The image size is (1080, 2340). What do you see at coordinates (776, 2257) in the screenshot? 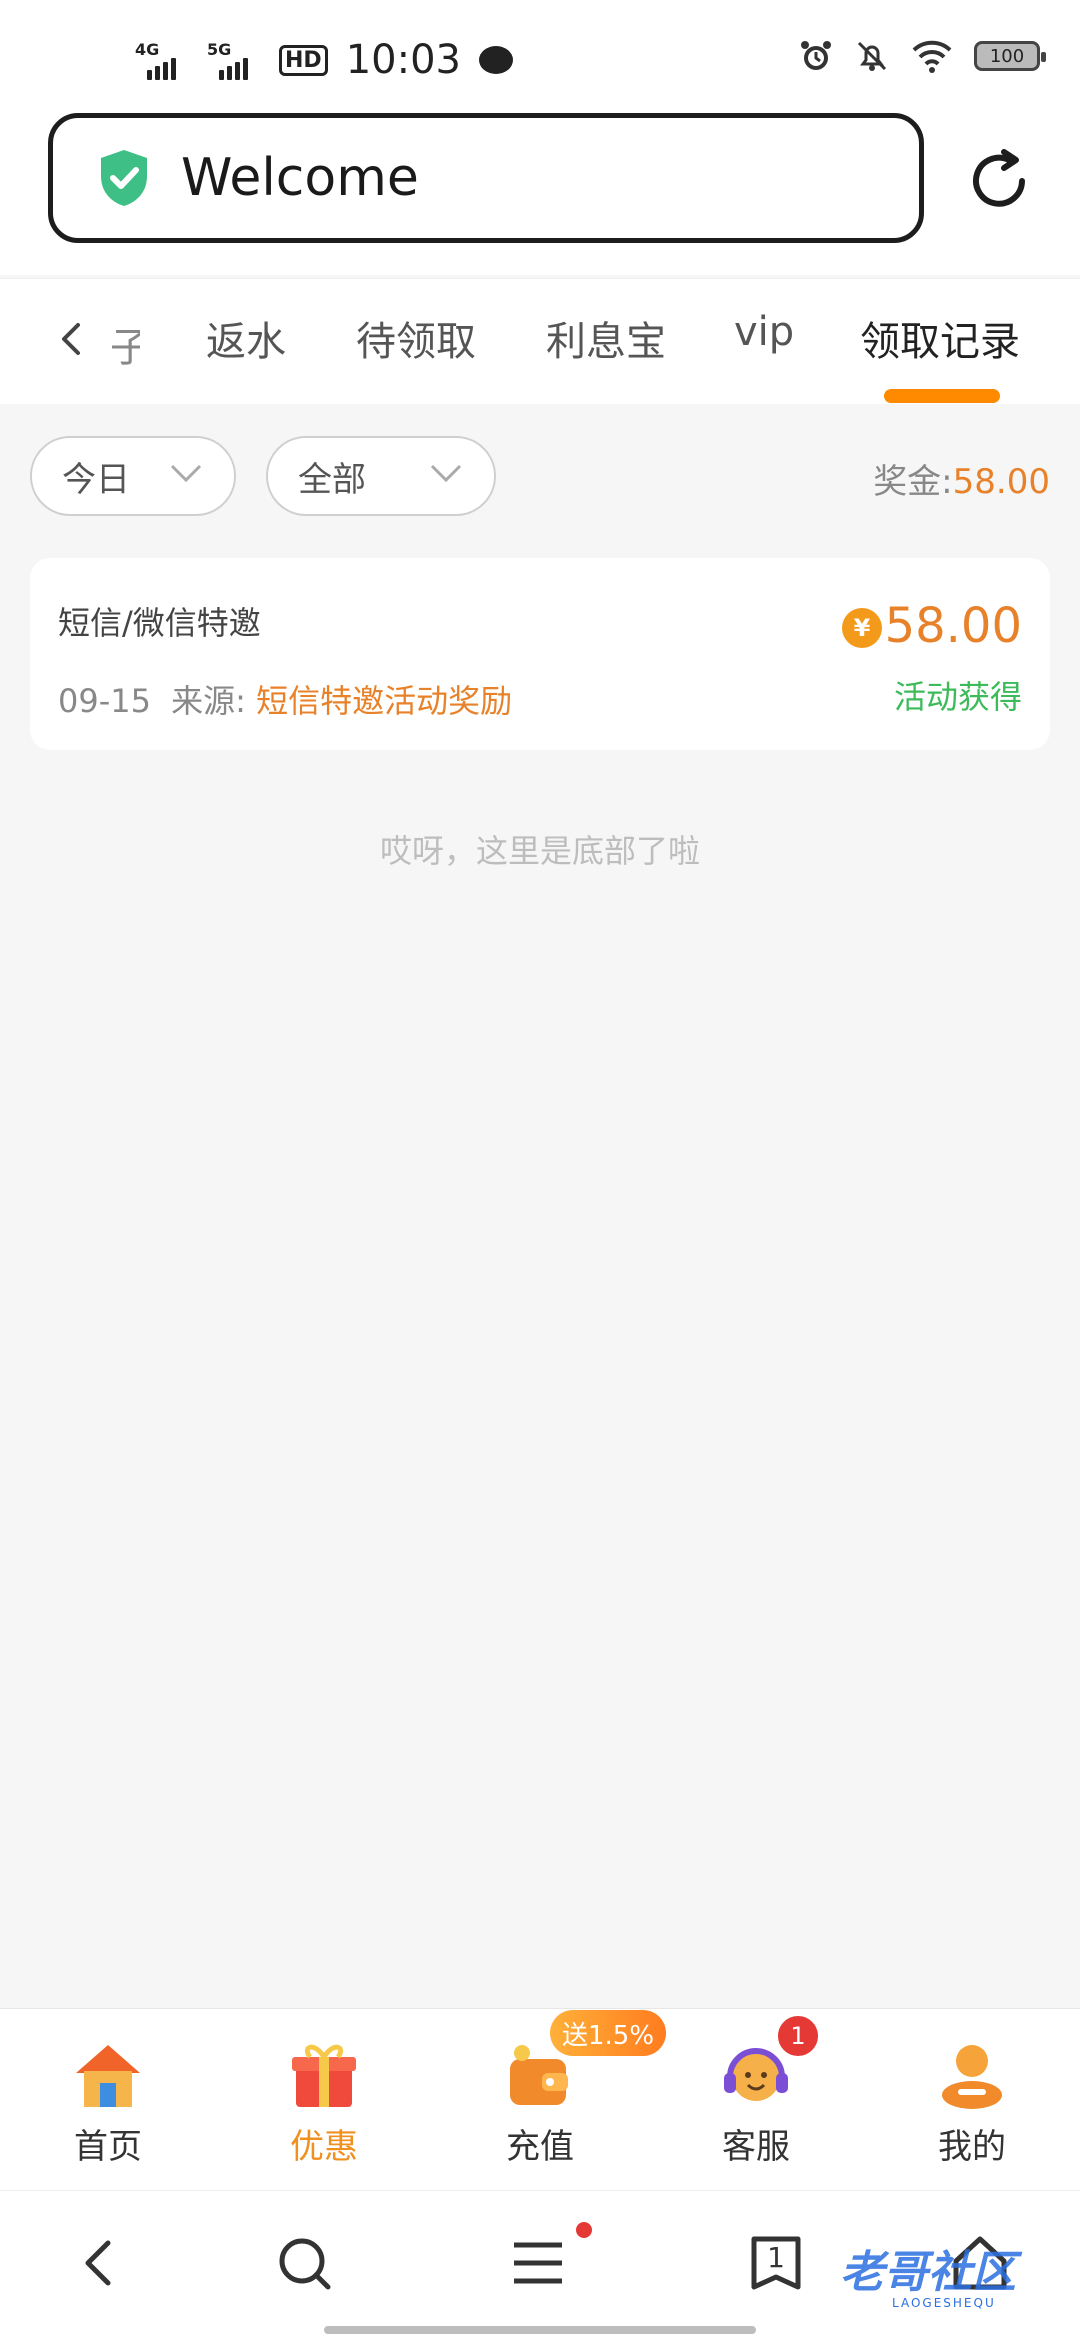
I see `tab-count: 1` at bounding box center [776, 2257].